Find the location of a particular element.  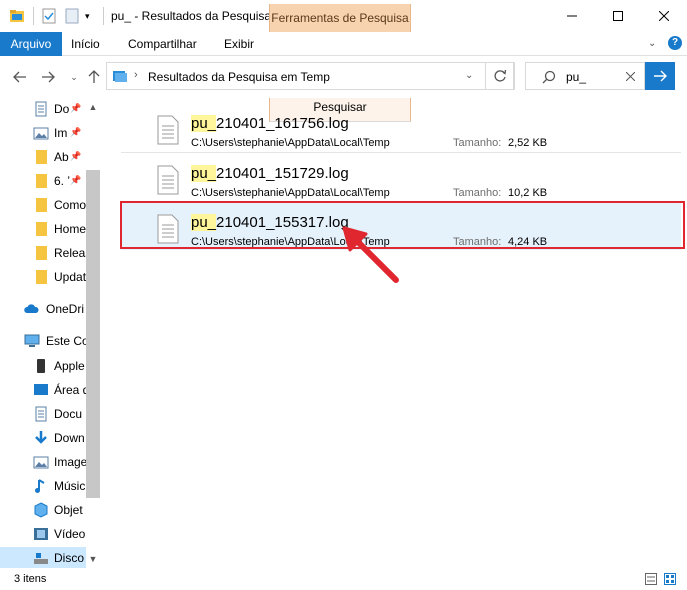

sidebar-item-documentos: Docu is located at coordinates (43, 414).